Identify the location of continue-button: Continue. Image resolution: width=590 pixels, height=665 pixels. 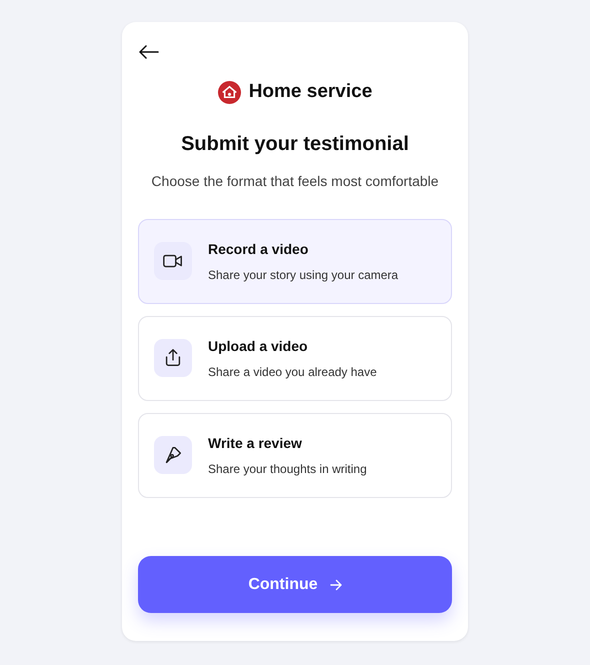
(295, 584).